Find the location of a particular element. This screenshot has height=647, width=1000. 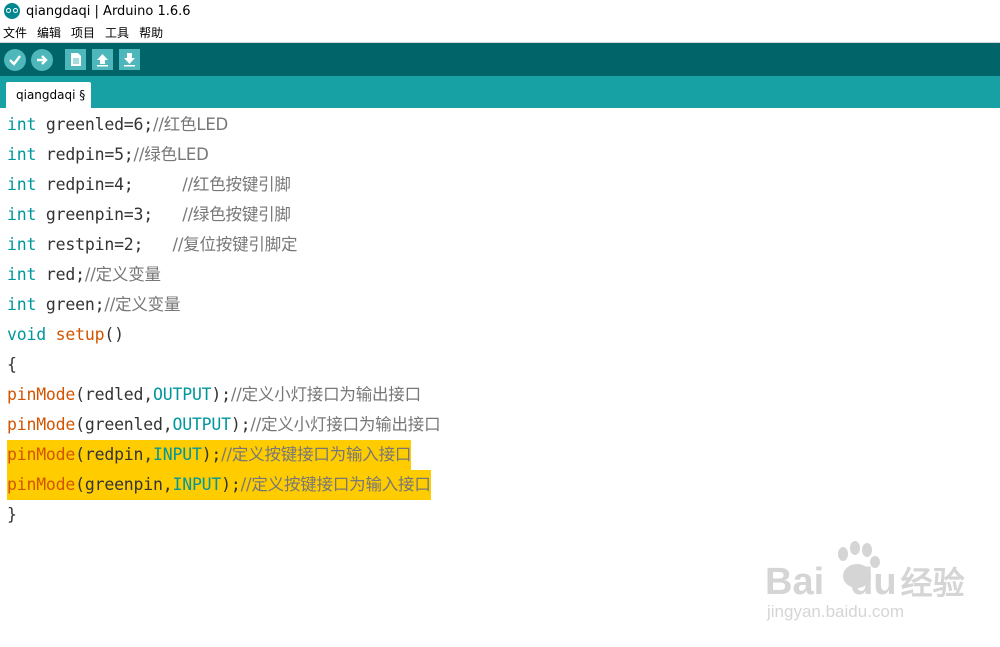

tab-bar: qiangdaqi § is located at coordinates (500, 92).